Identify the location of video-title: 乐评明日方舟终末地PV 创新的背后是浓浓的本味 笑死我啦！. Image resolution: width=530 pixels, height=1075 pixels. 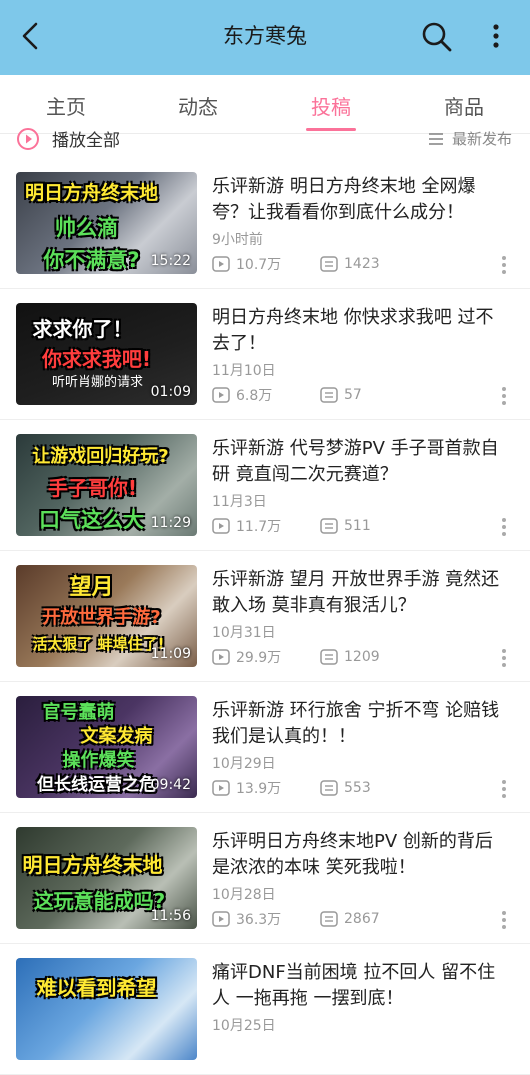
(359, 855).